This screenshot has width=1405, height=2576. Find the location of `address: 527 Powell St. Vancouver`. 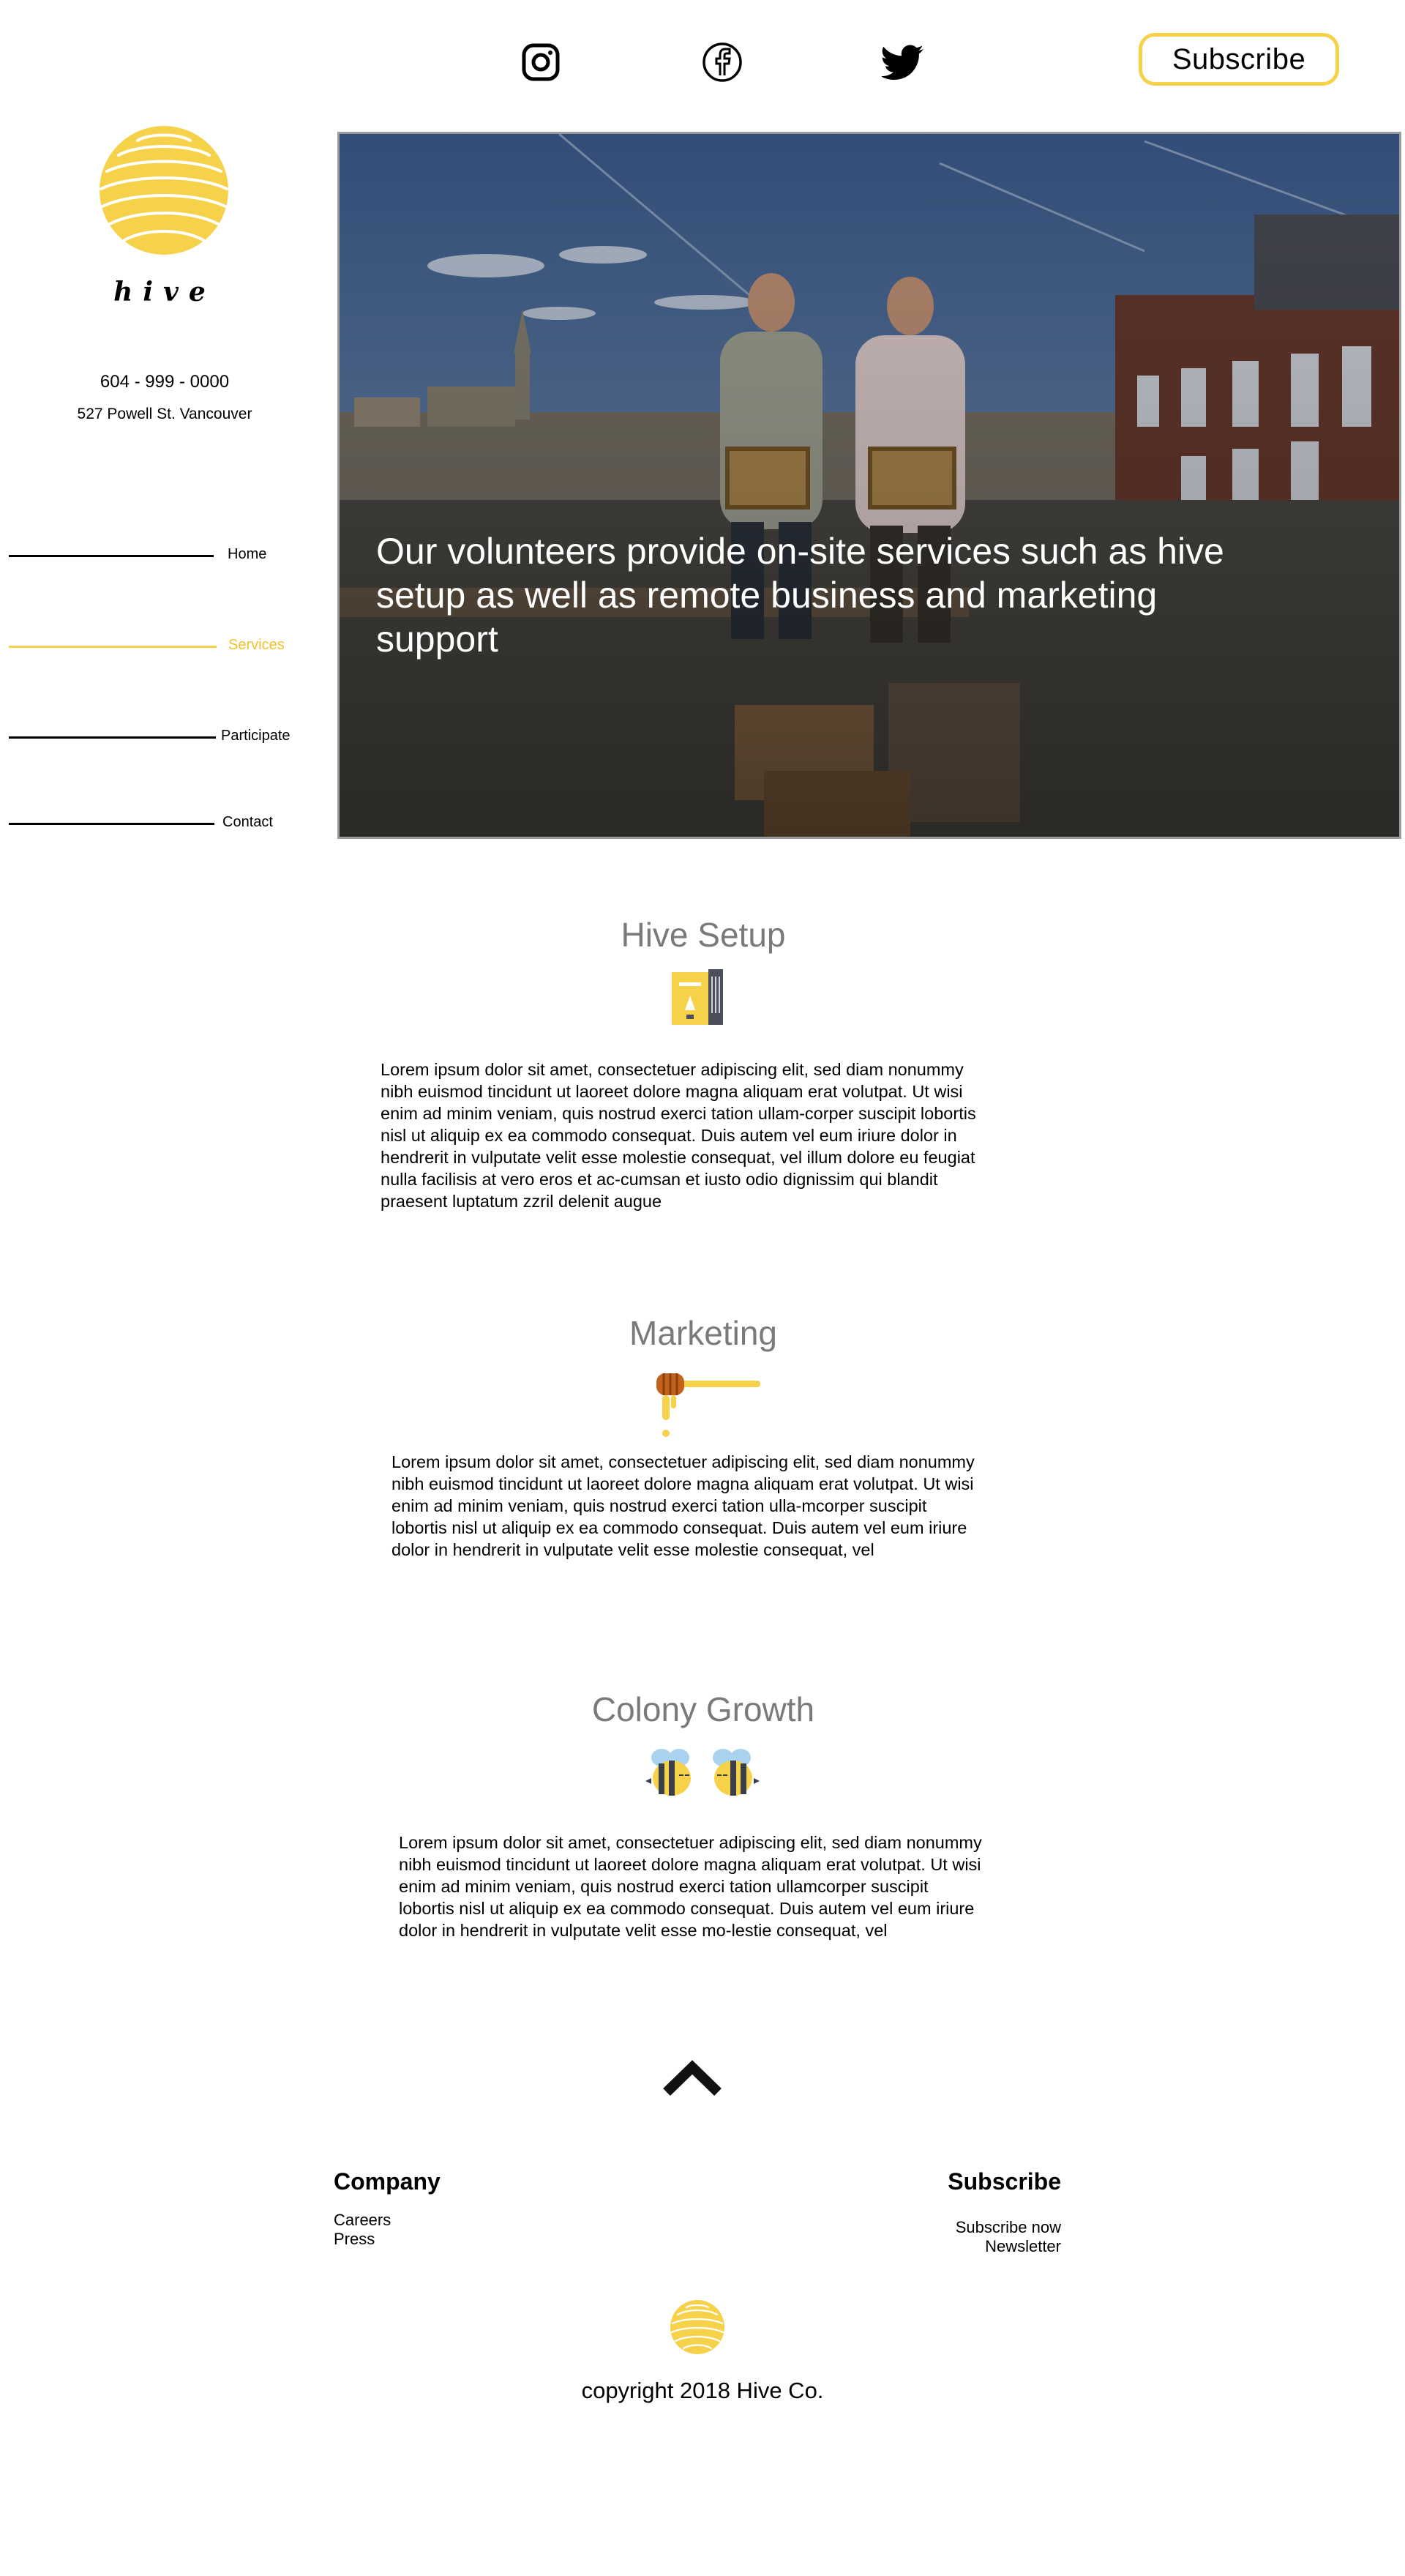

address: 527 Powell St. Vancouver is located at coordinates (165, 414).